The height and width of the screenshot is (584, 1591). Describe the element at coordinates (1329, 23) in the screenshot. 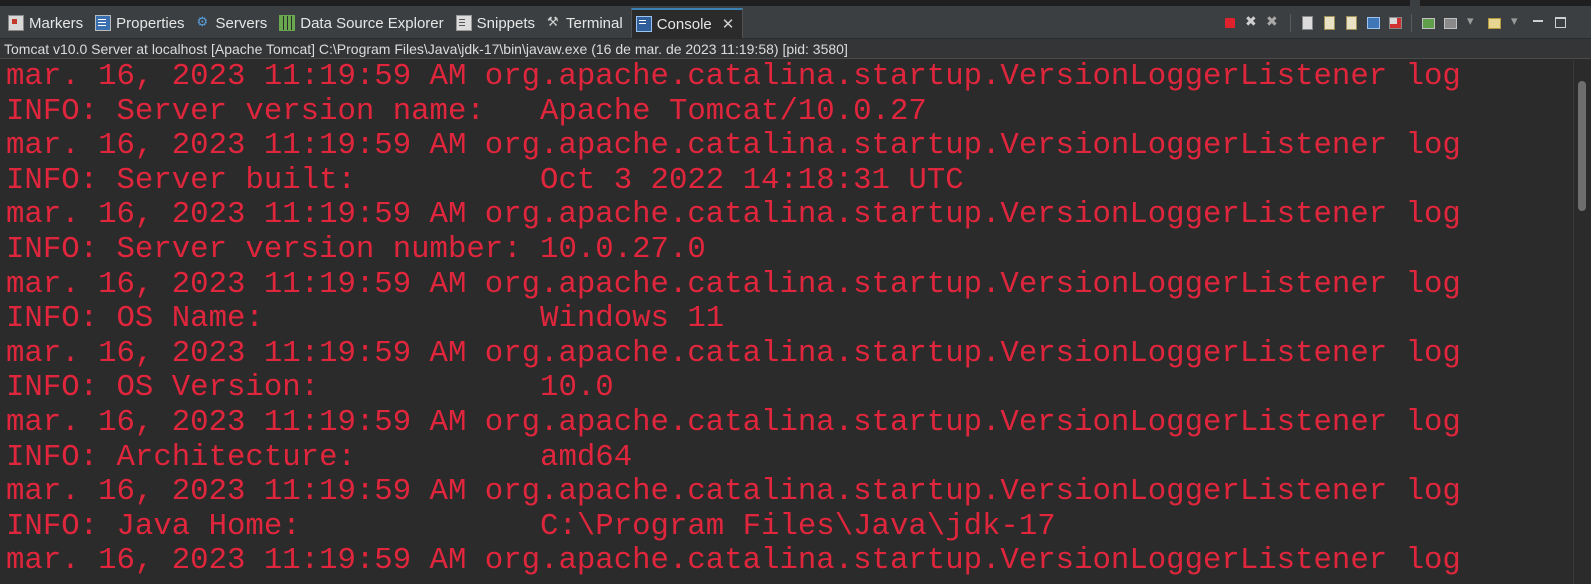

I see `scroll-lock-icon` at that location.